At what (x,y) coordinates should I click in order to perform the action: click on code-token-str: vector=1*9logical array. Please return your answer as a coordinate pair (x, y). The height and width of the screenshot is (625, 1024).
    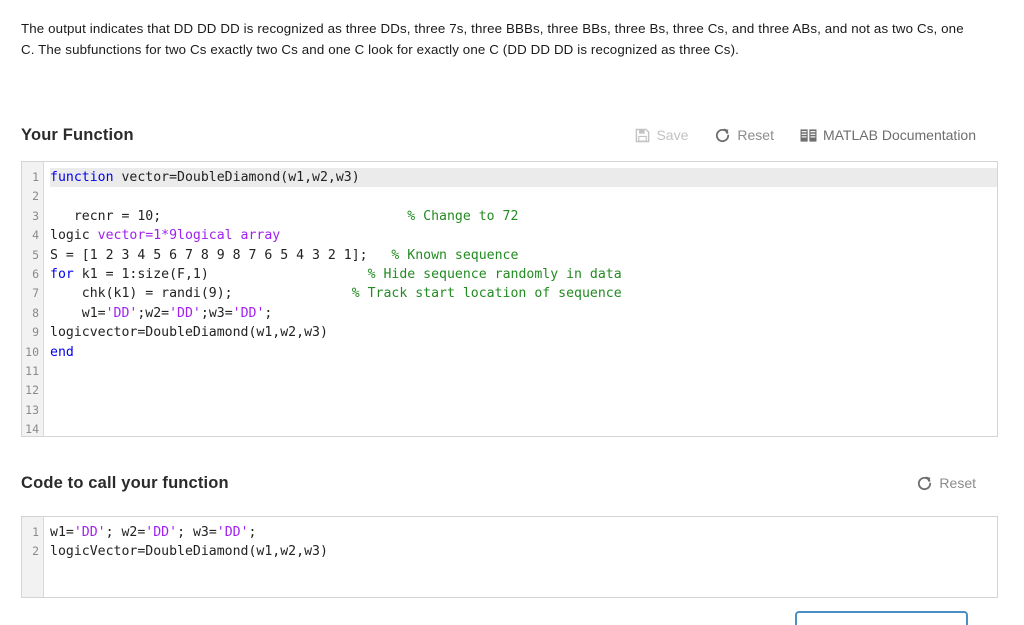
    Looking at the image, I should click on (189, 236).